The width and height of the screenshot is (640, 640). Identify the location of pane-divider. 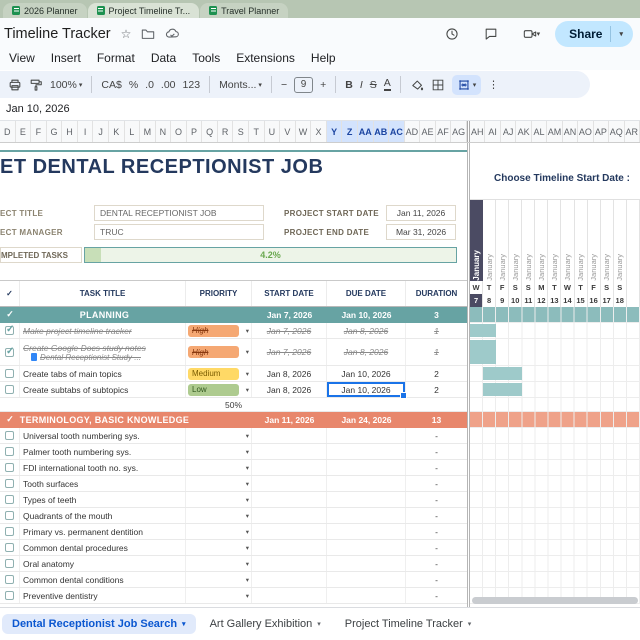
(468, 375).